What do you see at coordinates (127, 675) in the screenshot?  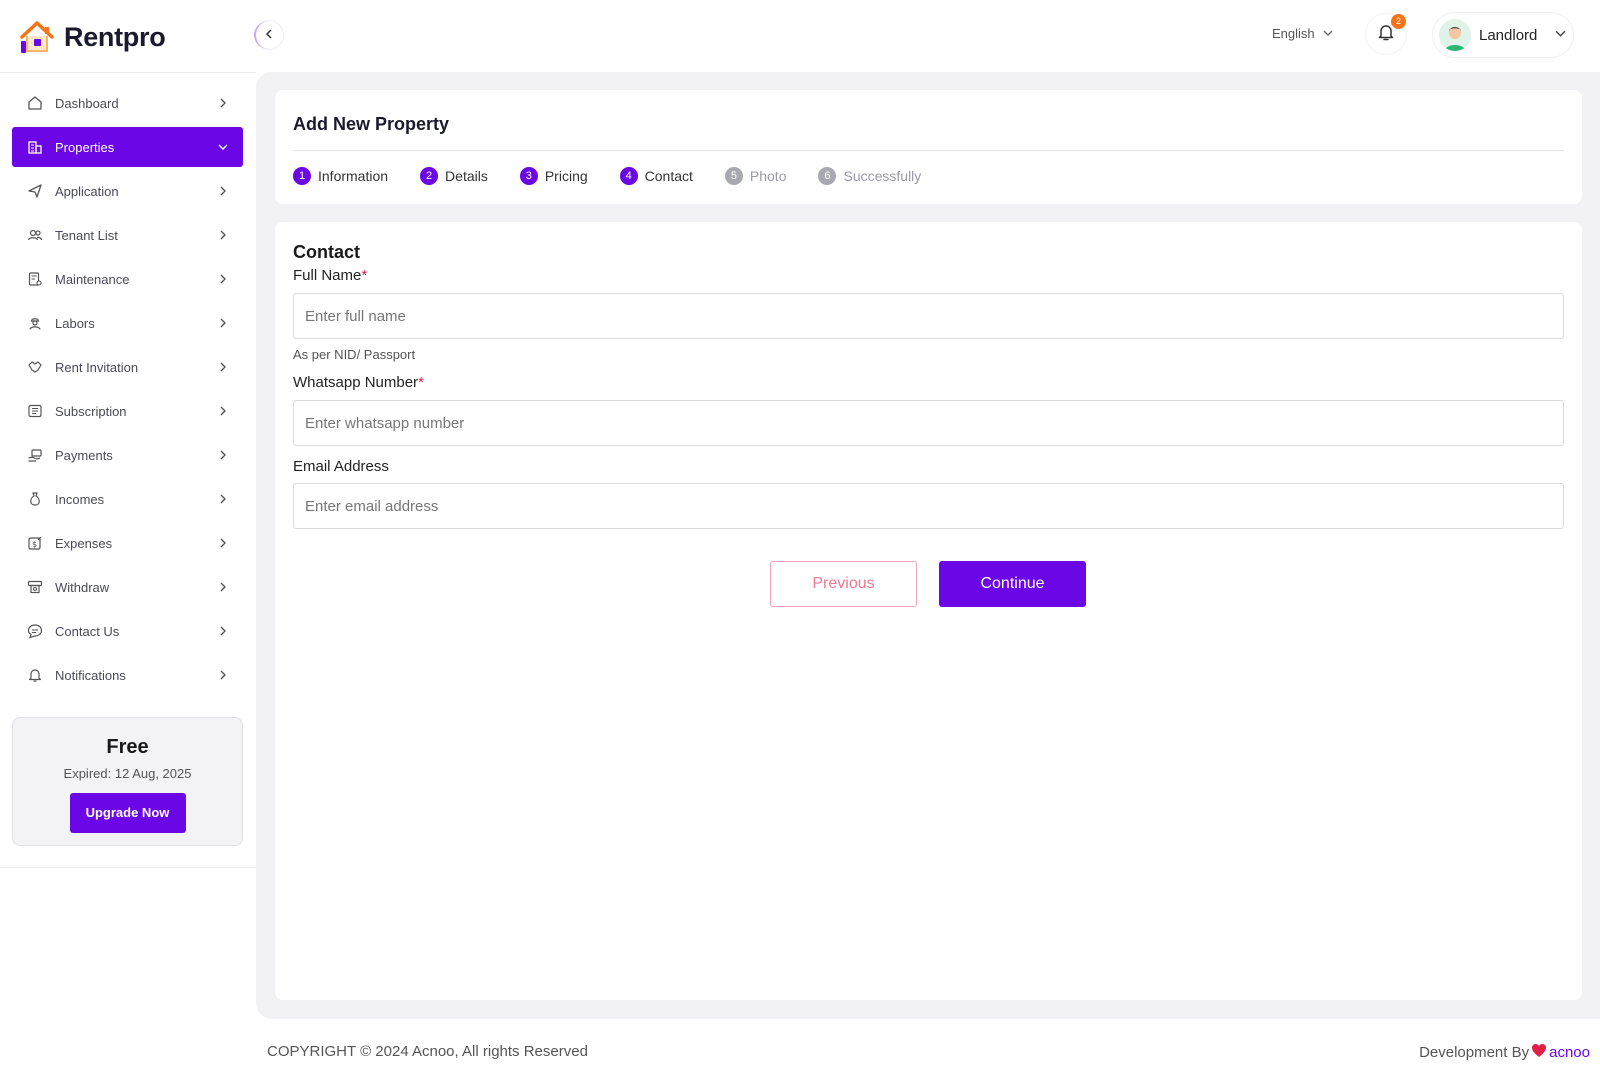 I see `sidebar-item-notifications: Notifications` at bounding box center [127, 675].